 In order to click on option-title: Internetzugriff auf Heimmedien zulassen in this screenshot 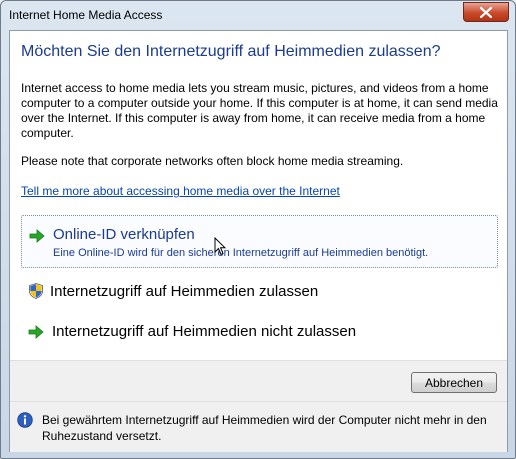, I will do `click(184, 291)`.